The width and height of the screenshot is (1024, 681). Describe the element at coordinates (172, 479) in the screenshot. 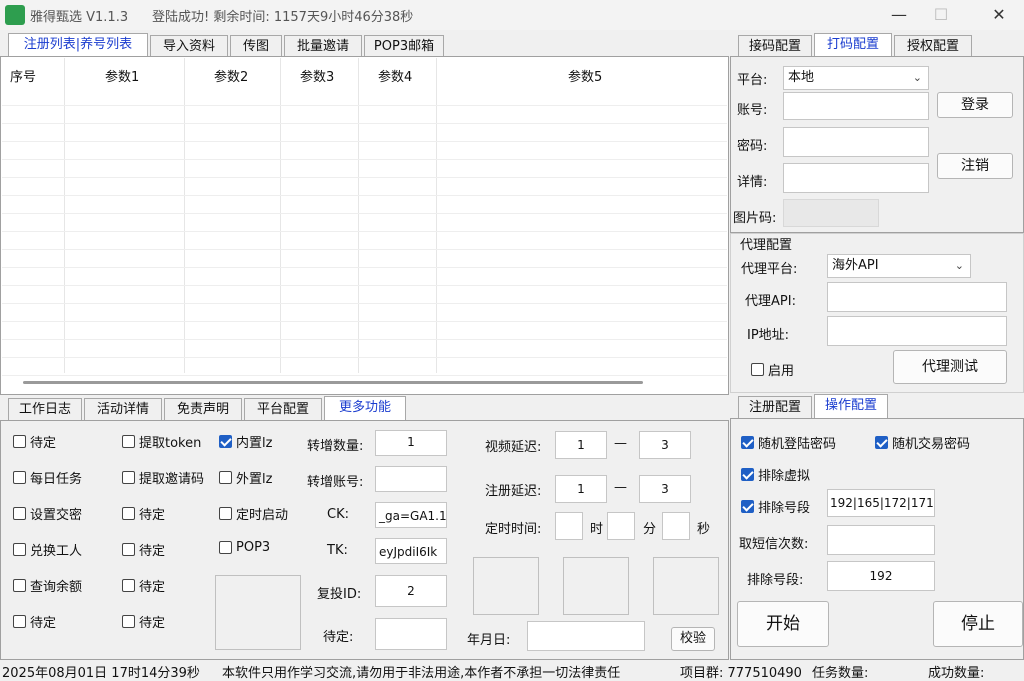

I see `checkbox-label: 提取邀请码` at that location.